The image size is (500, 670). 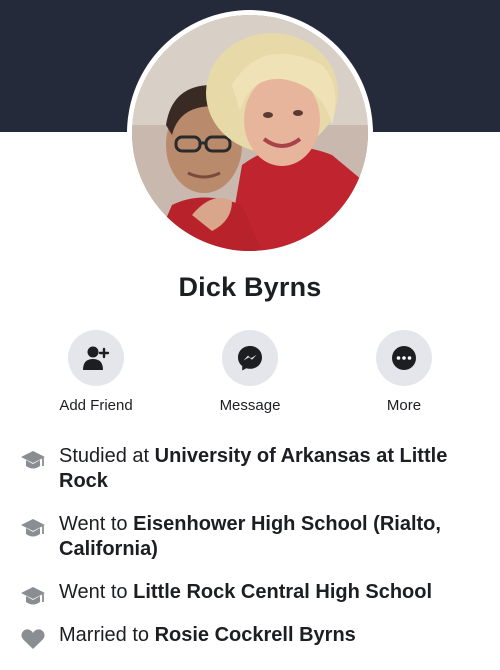 I want to click on detail-value: Little Rock Central High School, so click(x=282, y=592).